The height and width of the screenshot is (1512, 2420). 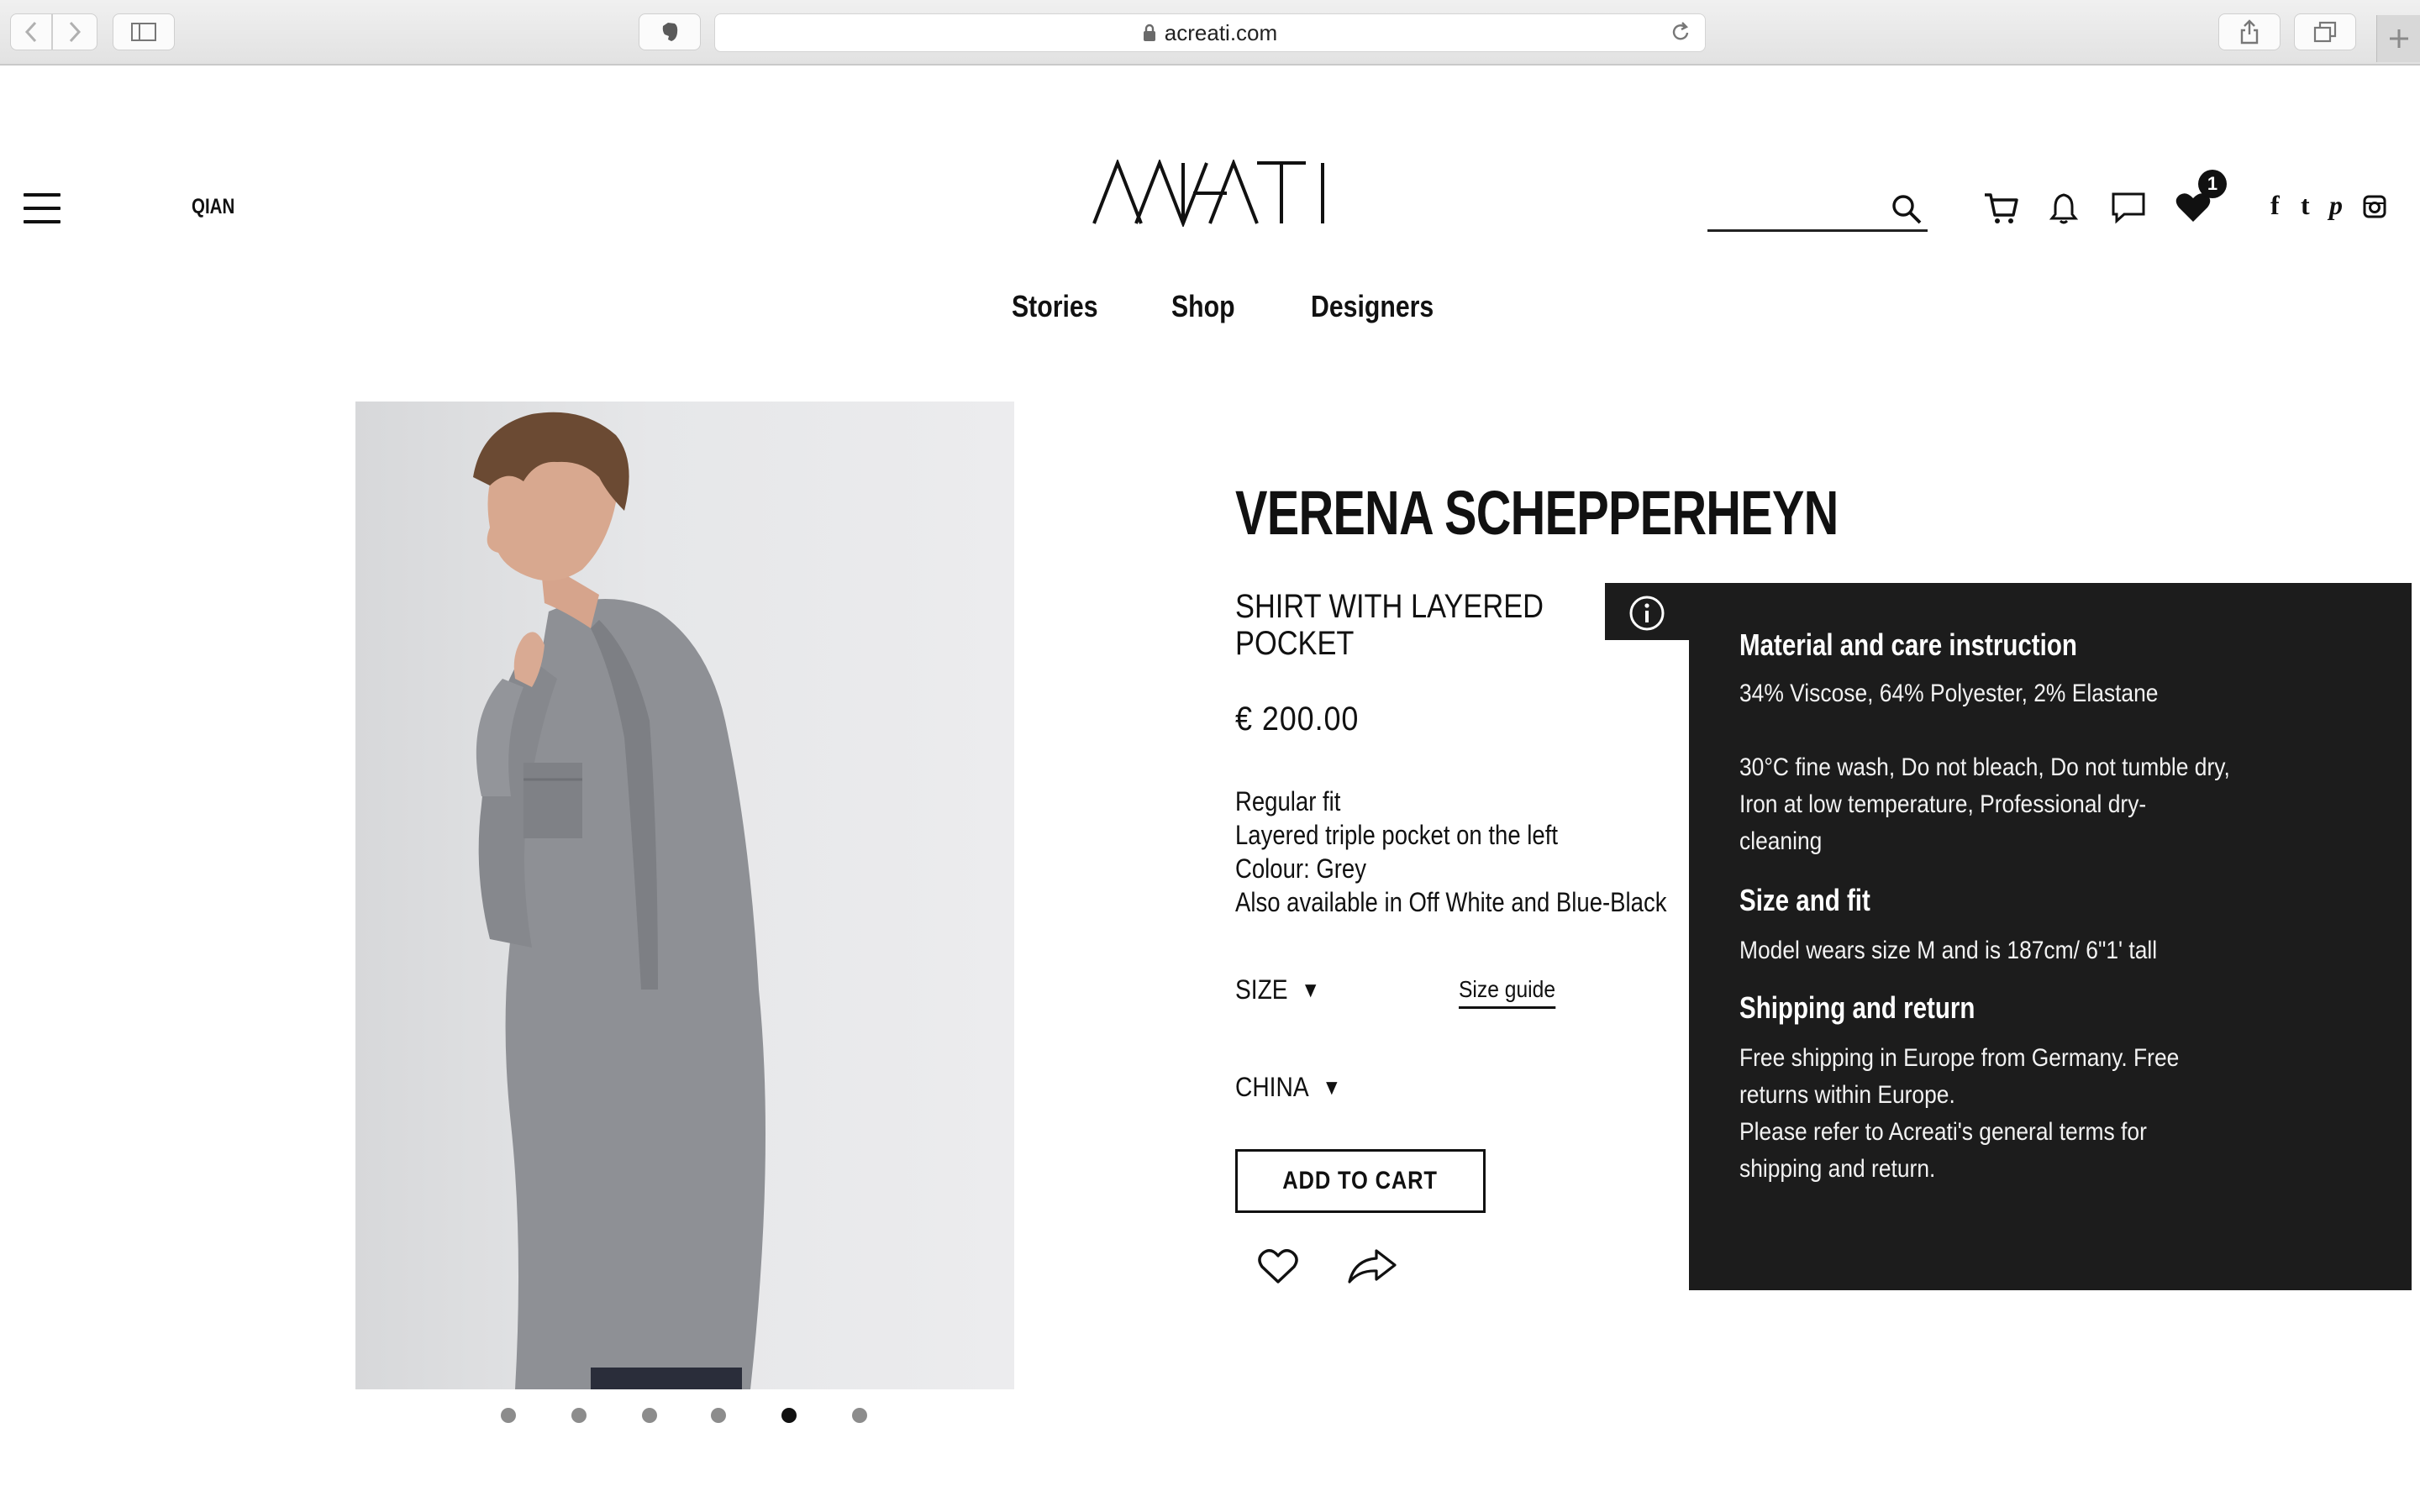 I want to click on new-tab-button, so click(x=2398, y=38).